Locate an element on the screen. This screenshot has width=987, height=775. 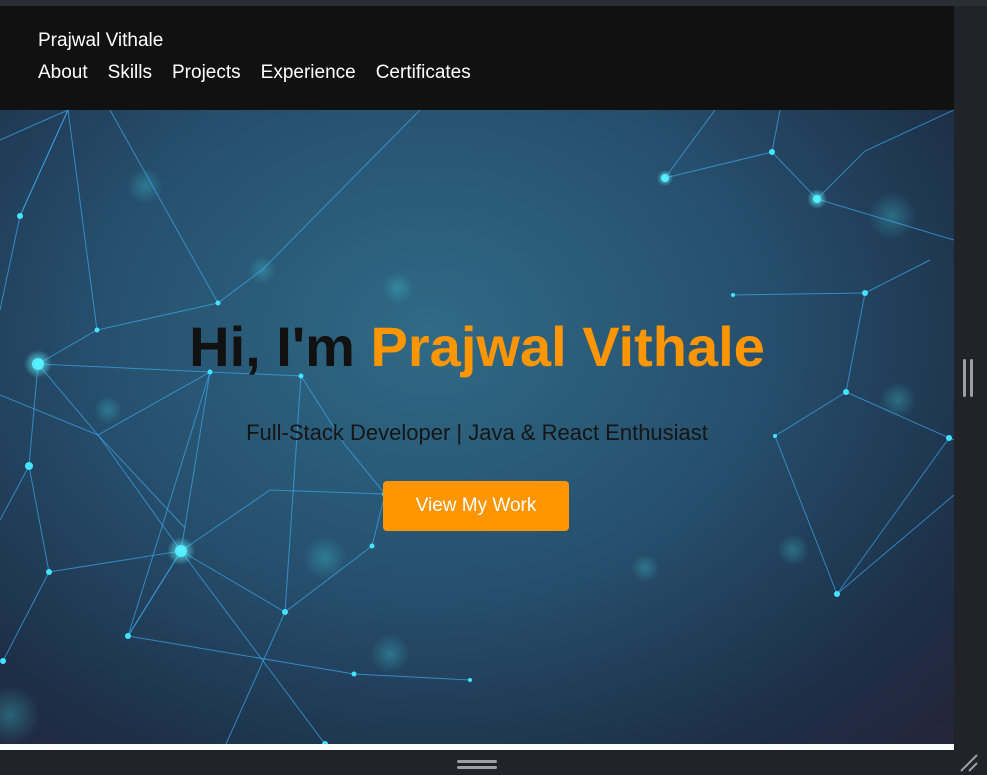
hero-title: Hi, I'm Prajwal Vithale is located at coordinates (477, 347).